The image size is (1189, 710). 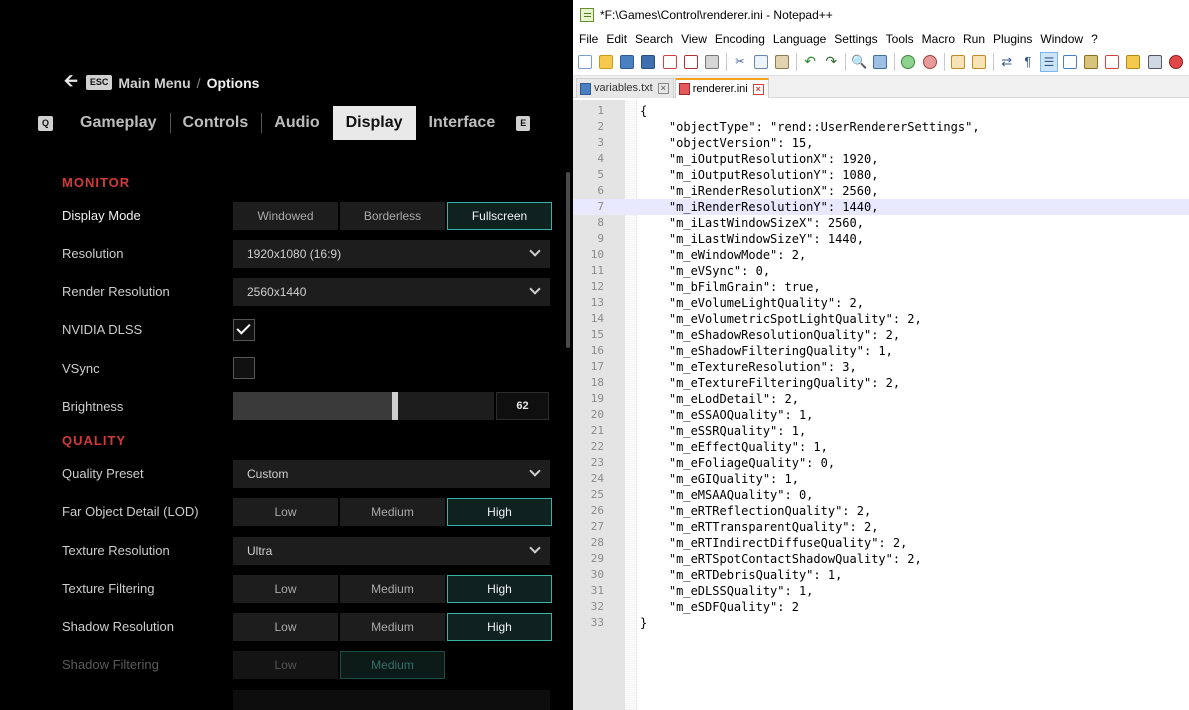 I want to click on cut-icon: ✂, so click(x=740, y=62).